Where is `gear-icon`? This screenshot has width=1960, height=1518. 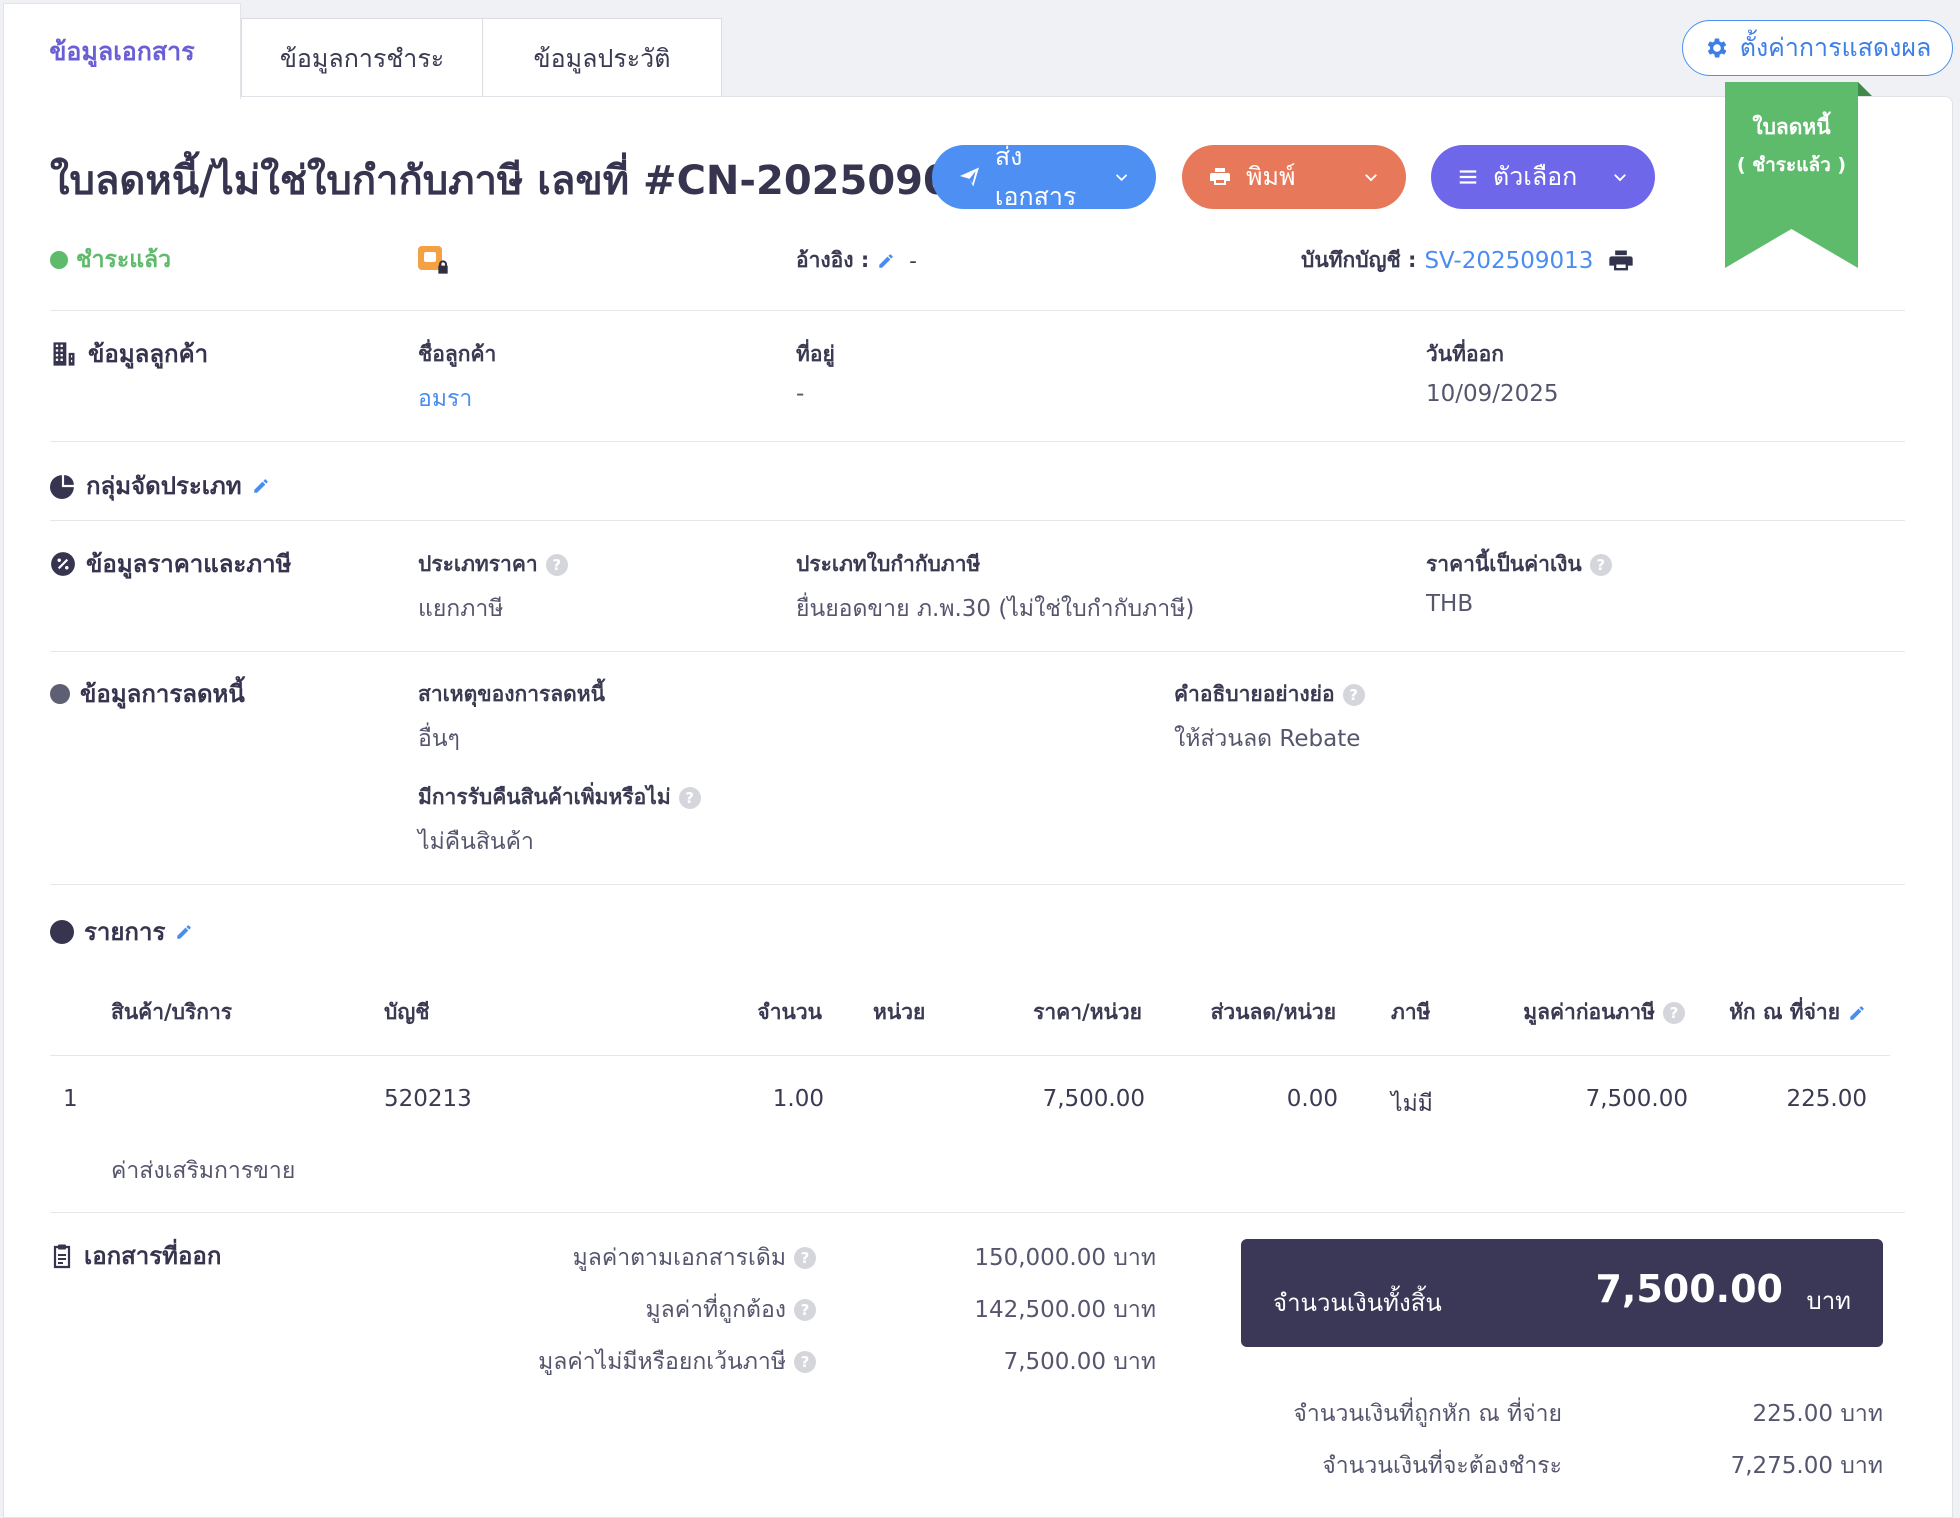 gear-icon is located at coordinates (1717, 48).